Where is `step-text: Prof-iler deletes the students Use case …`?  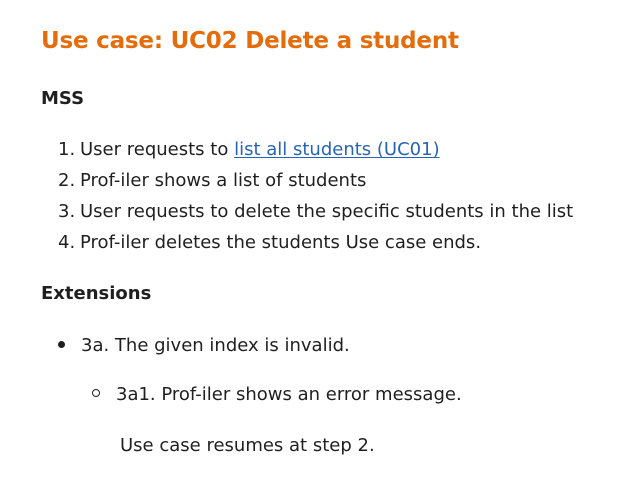
step-text: Prof-iler deletes the students Use case … is located at coordinates (281, 242).